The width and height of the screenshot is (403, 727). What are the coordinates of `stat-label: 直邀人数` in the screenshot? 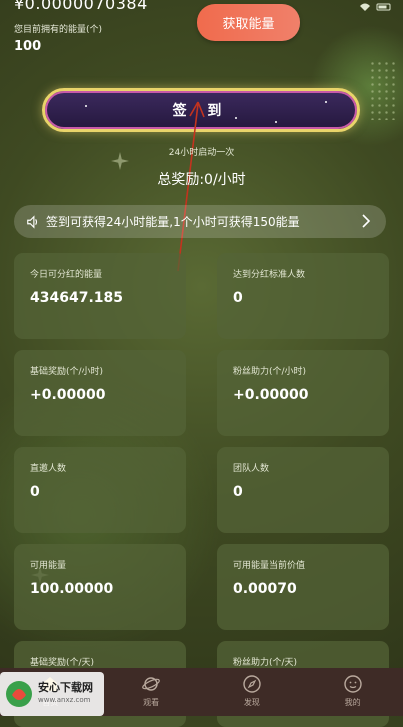 It's located at (48, 469).